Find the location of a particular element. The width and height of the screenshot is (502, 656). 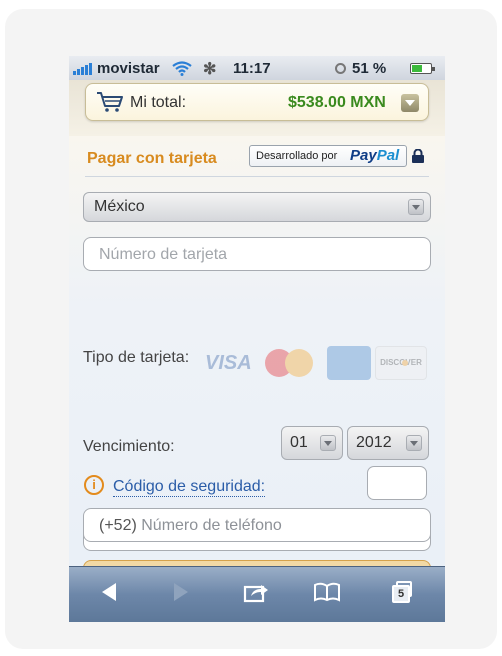

paypal-logo: PayPal is located at coordinates (374, 155).